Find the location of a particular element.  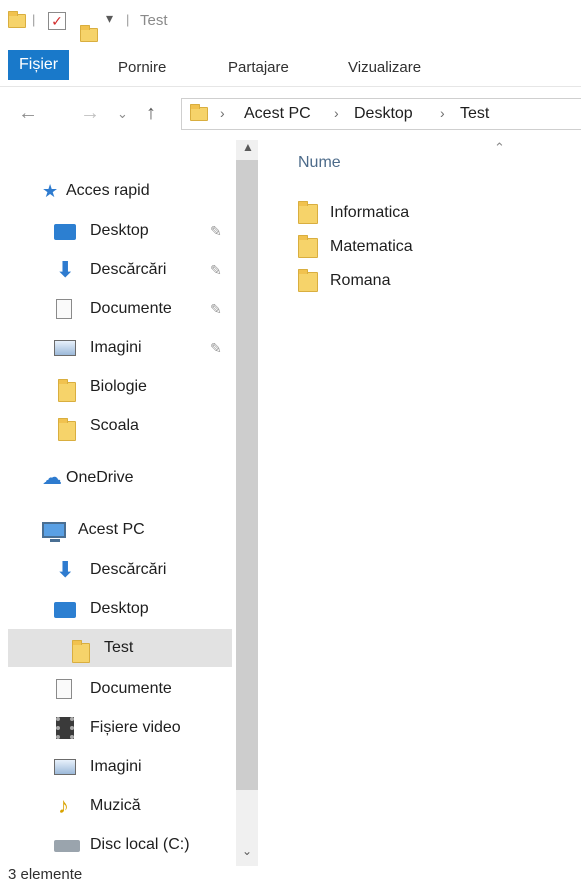

tab-file: Fișier is located at coordinates (39, 65).